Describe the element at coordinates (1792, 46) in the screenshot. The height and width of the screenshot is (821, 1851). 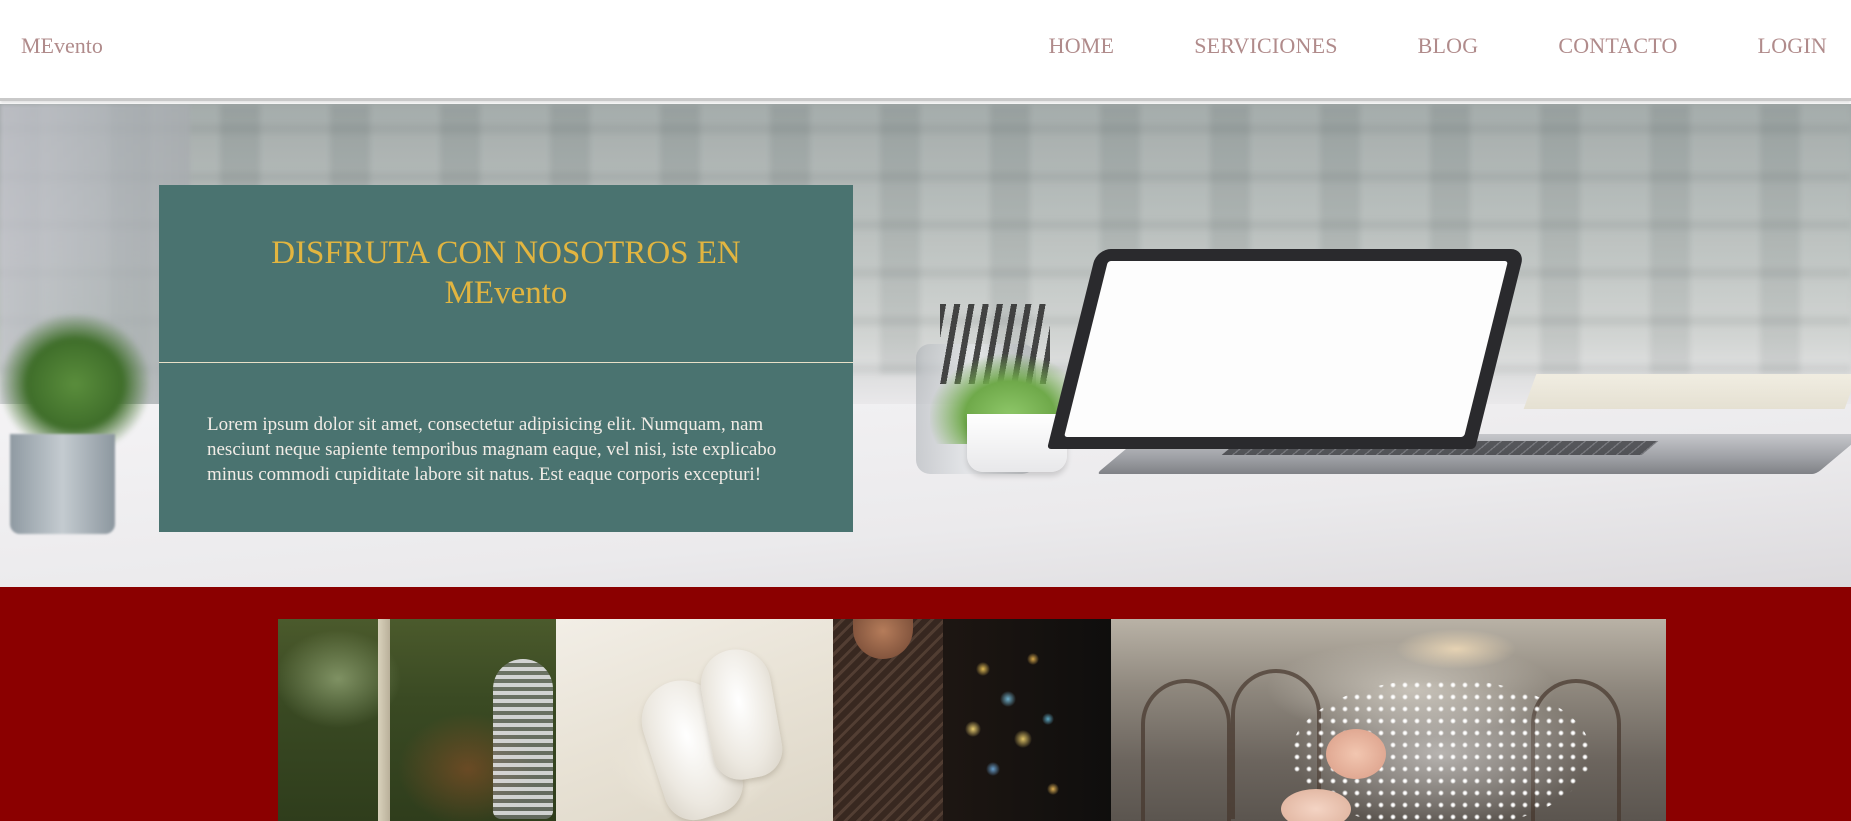
I see `nav-link-login: LOGIN` at that location.